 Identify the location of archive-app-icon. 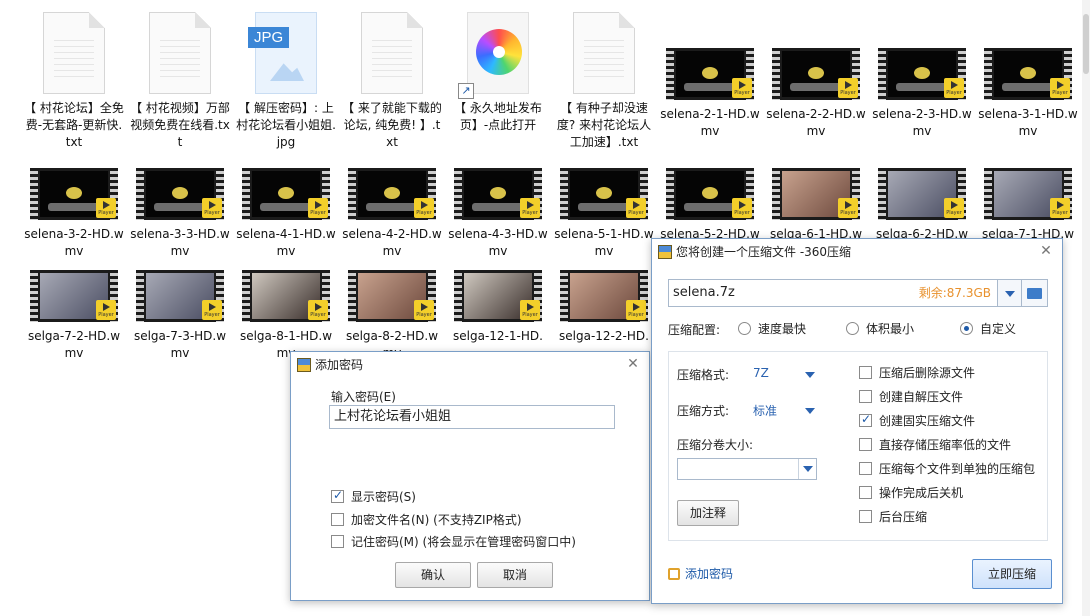
(304, 365).